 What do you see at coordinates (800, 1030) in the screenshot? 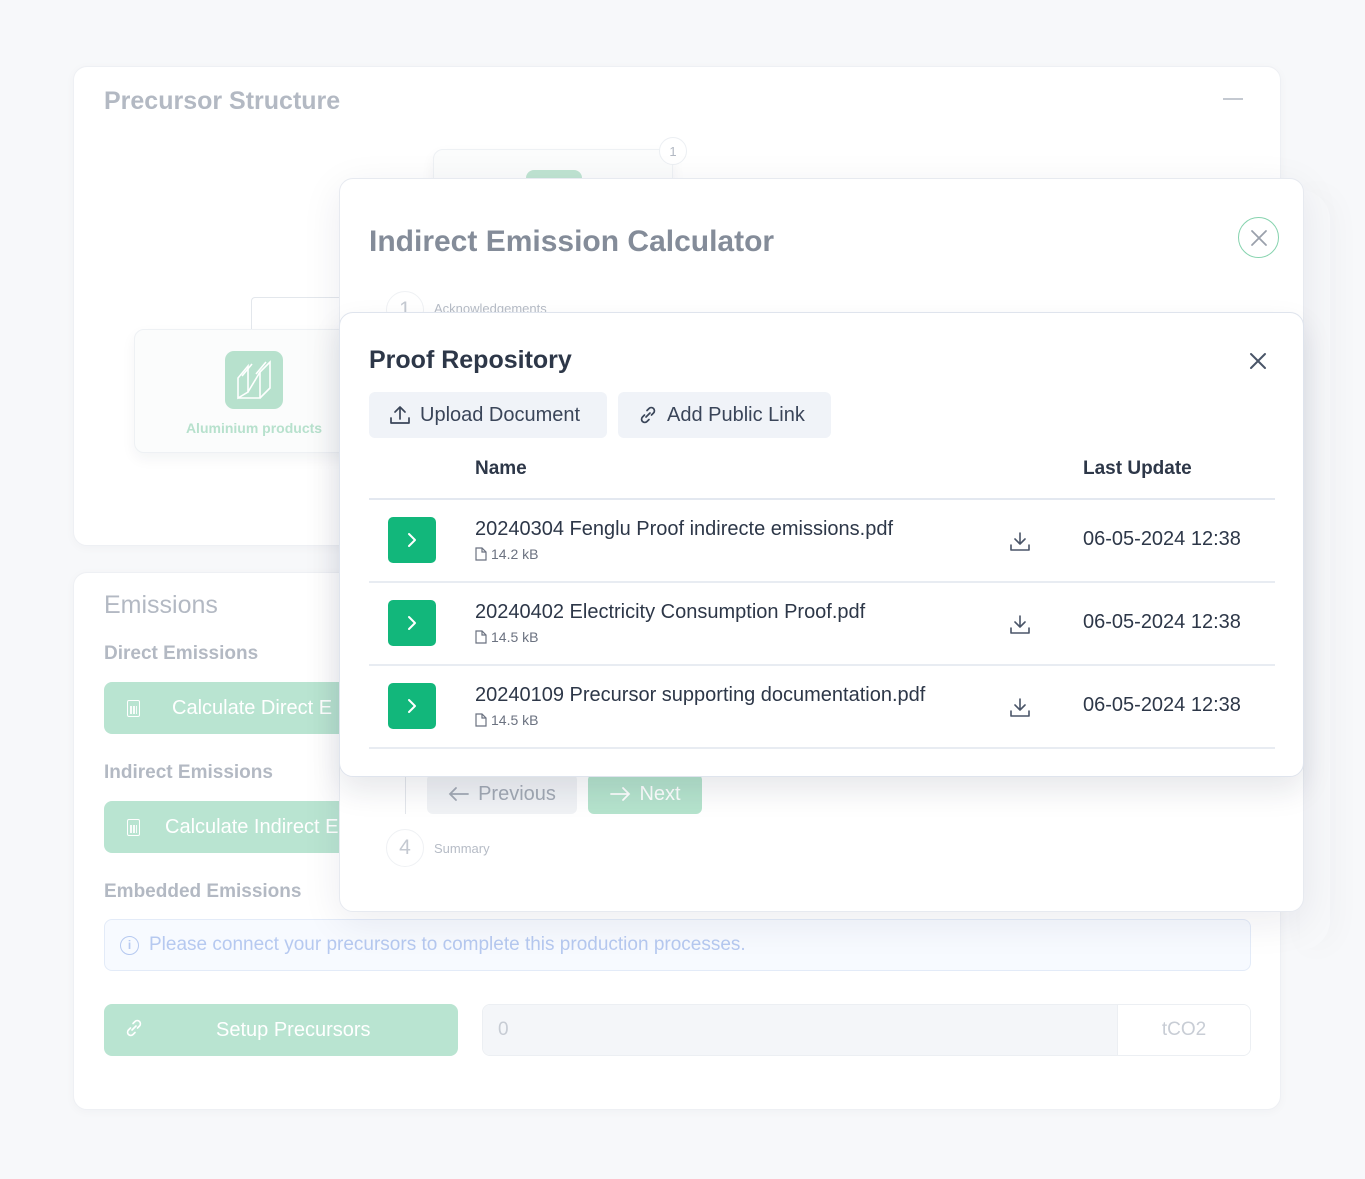
I see `embedded-emissions-input` at bounding box center [800, 1030].